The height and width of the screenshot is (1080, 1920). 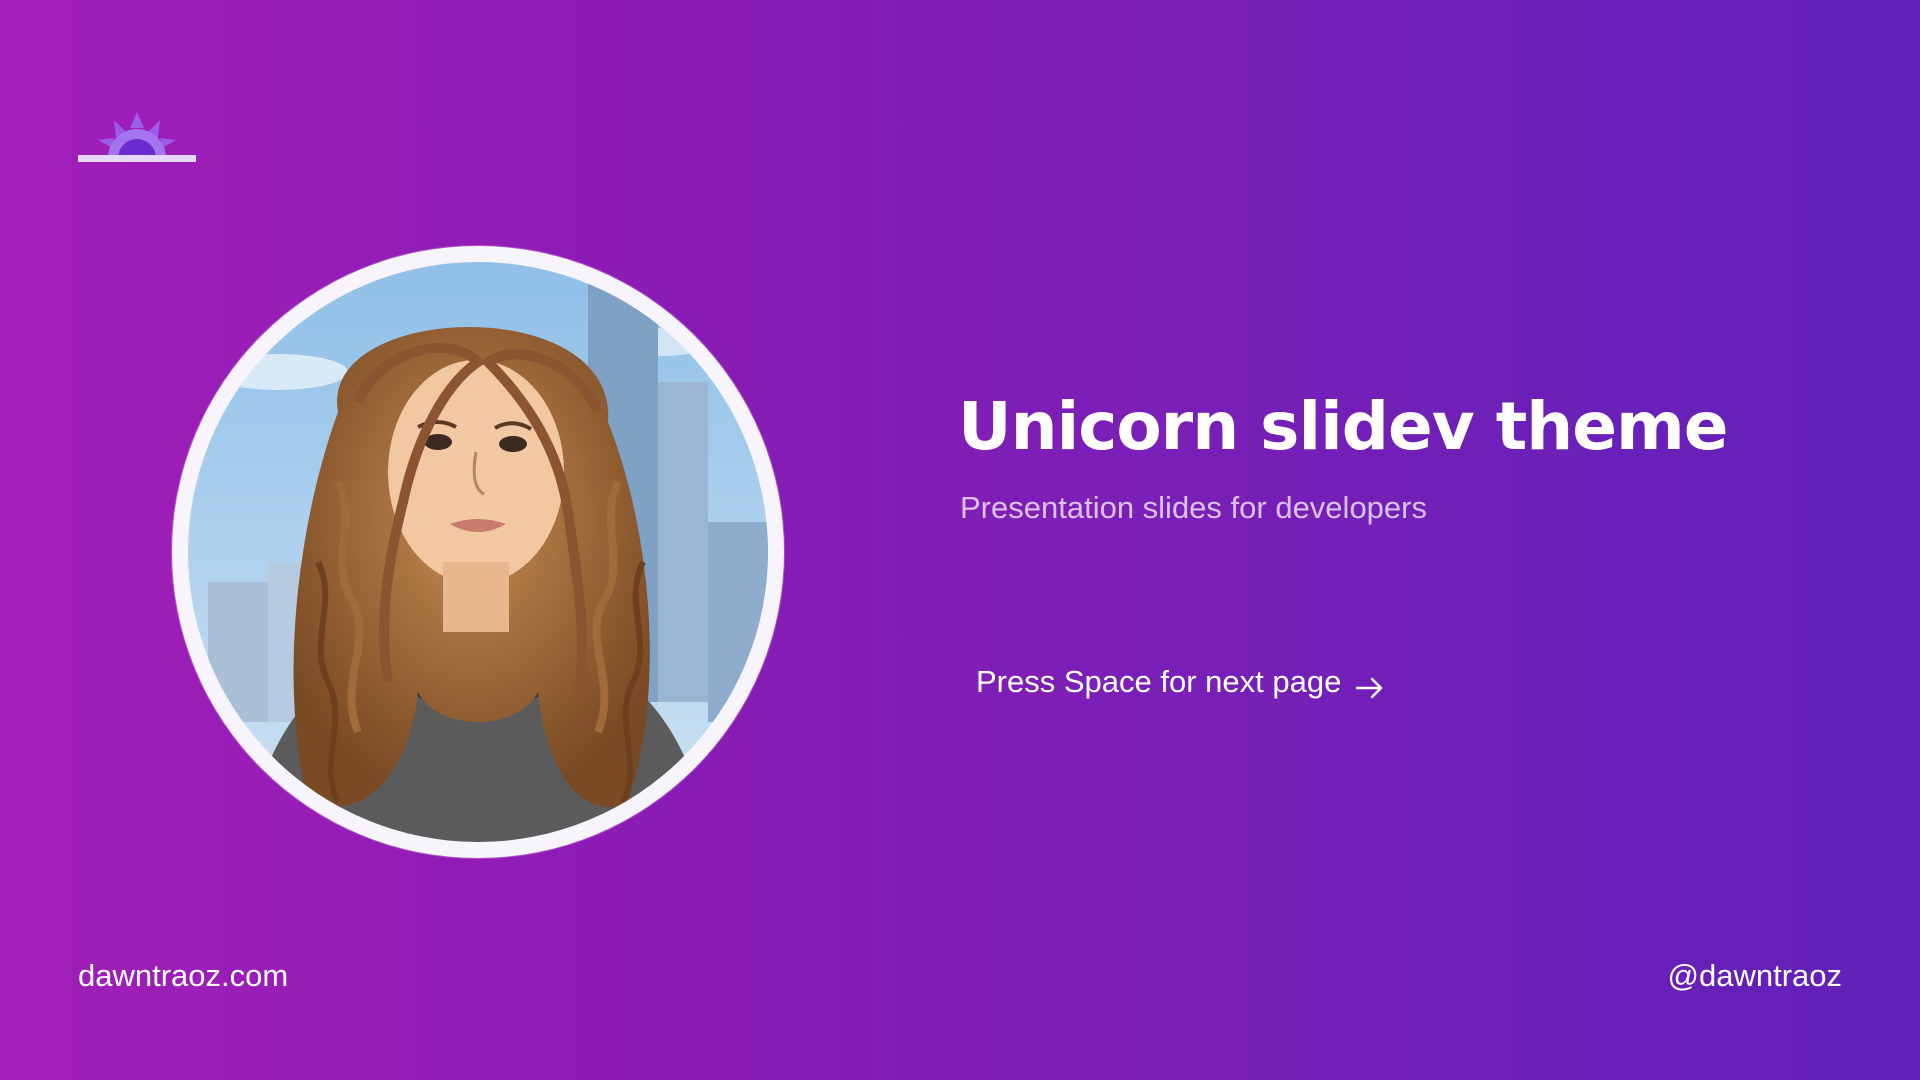 I want to click on next-page-label: Press Space for next page, so click(x=1159, y=681).